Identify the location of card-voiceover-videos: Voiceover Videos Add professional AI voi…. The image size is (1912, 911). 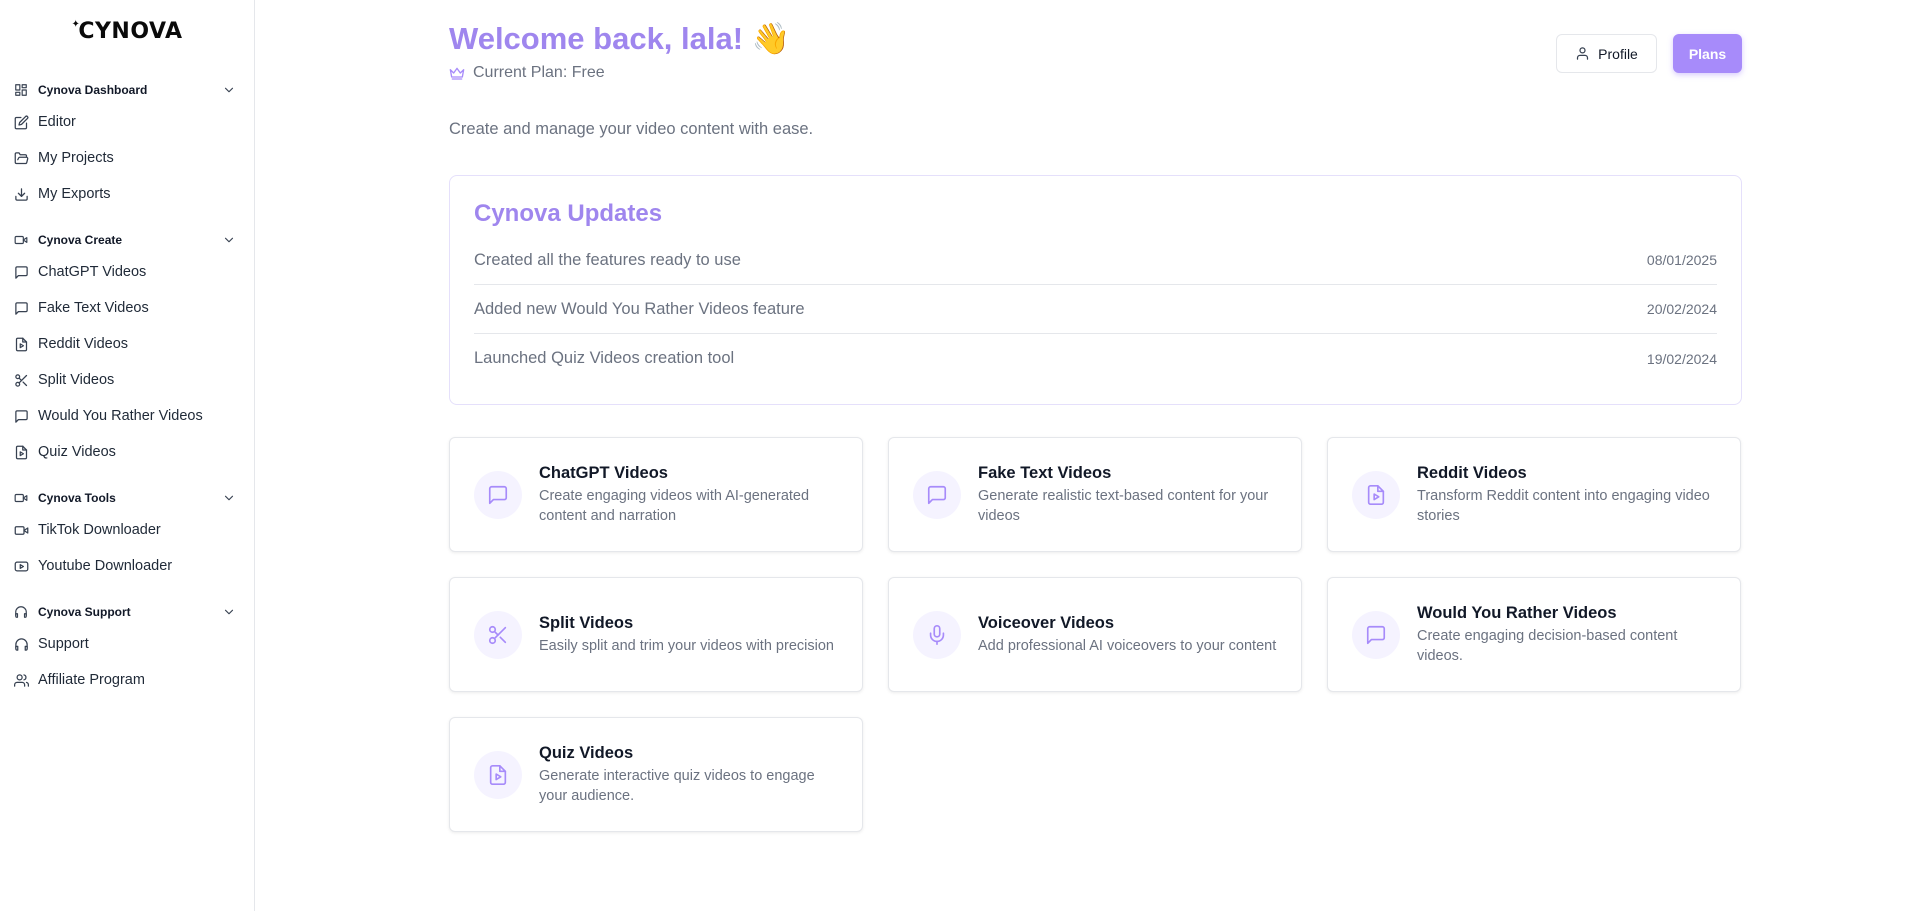
(1095, 634).